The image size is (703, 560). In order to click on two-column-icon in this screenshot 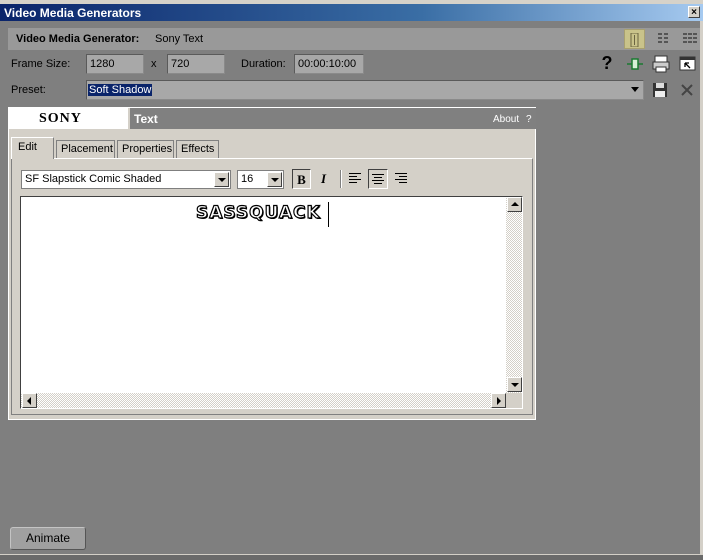, I will do `click(662, 38)`.